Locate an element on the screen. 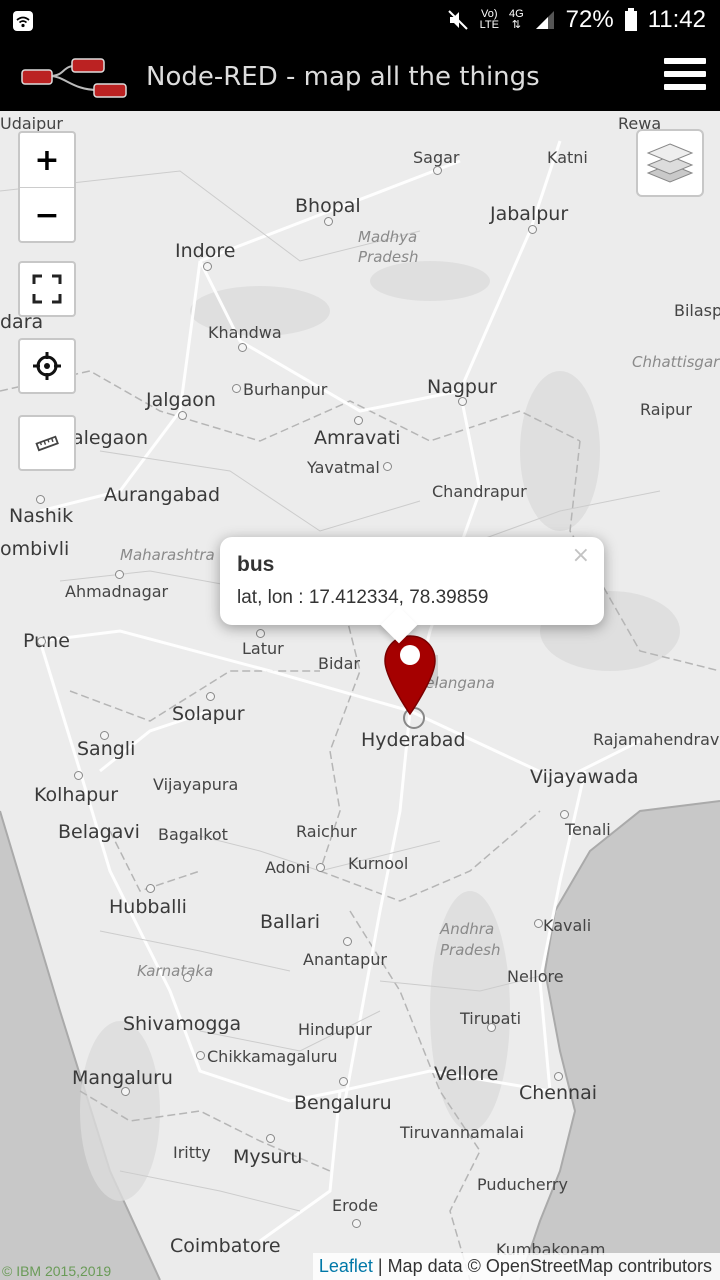 The image size is (720, 1280). place-label: Vijayawada is located at coordinates (584, 777).